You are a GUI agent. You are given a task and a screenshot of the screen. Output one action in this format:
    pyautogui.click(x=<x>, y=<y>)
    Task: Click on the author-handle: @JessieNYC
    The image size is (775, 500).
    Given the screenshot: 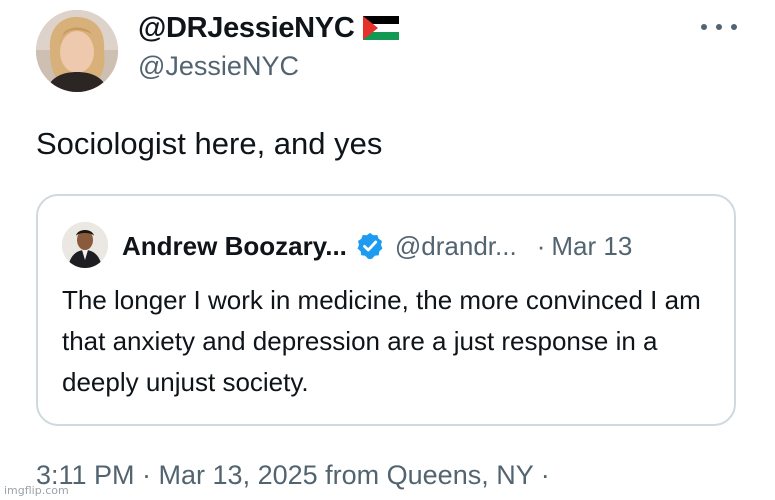 What is the action you would take?
    pyautogui.click(x=218, y=66)
    